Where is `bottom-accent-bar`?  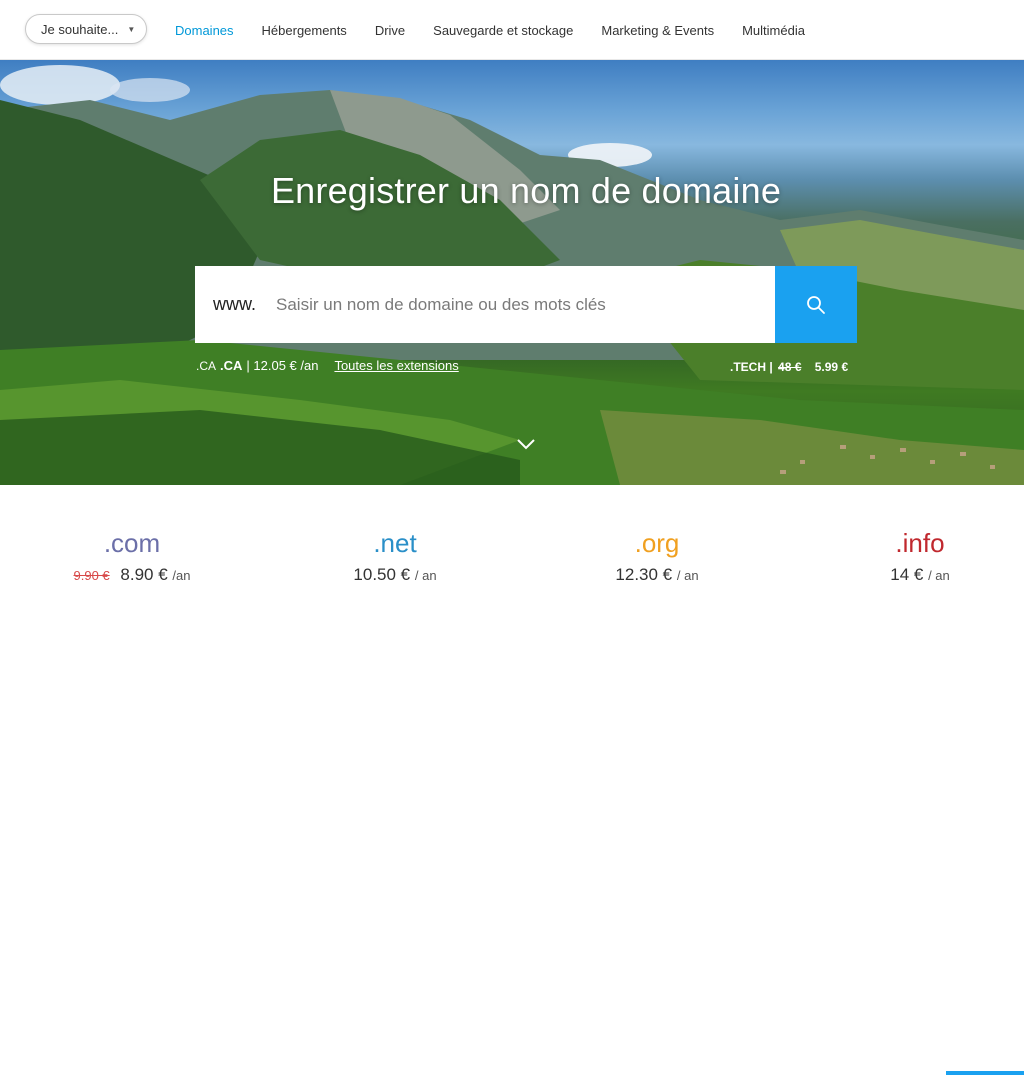 bottom-accent-bar is located at coordinates (985, 1073).